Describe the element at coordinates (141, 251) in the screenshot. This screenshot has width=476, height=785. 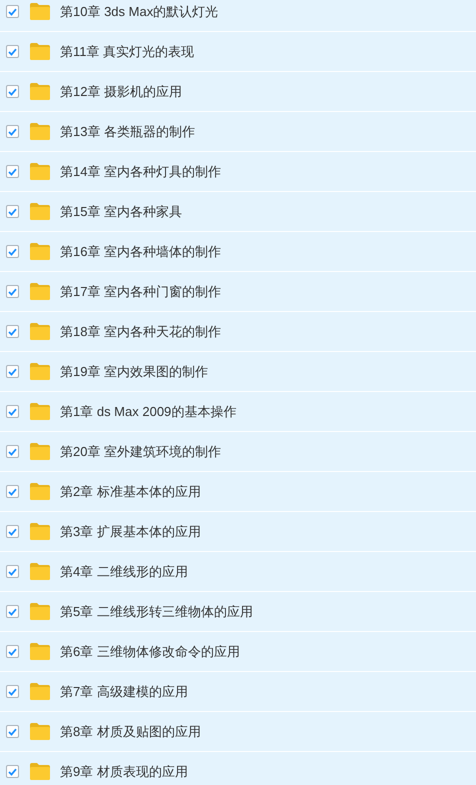
I see `chapter-title: 第16章 室内各种墙体的制作` at that location.